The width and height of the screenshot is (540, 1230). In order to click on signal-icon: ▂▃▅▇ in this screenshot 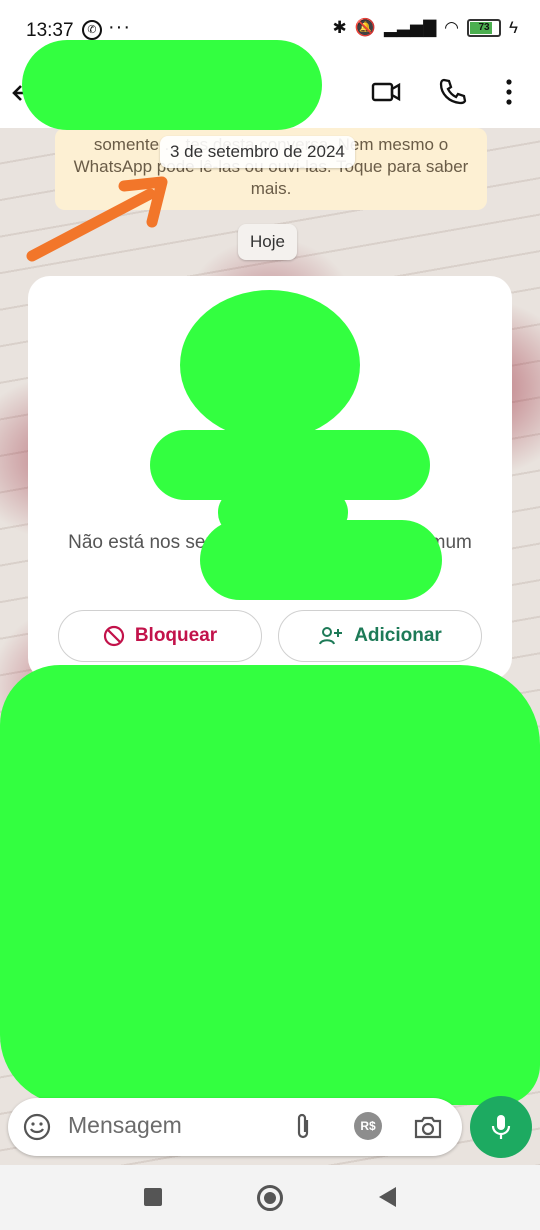, I will do `click(410, 27)`.